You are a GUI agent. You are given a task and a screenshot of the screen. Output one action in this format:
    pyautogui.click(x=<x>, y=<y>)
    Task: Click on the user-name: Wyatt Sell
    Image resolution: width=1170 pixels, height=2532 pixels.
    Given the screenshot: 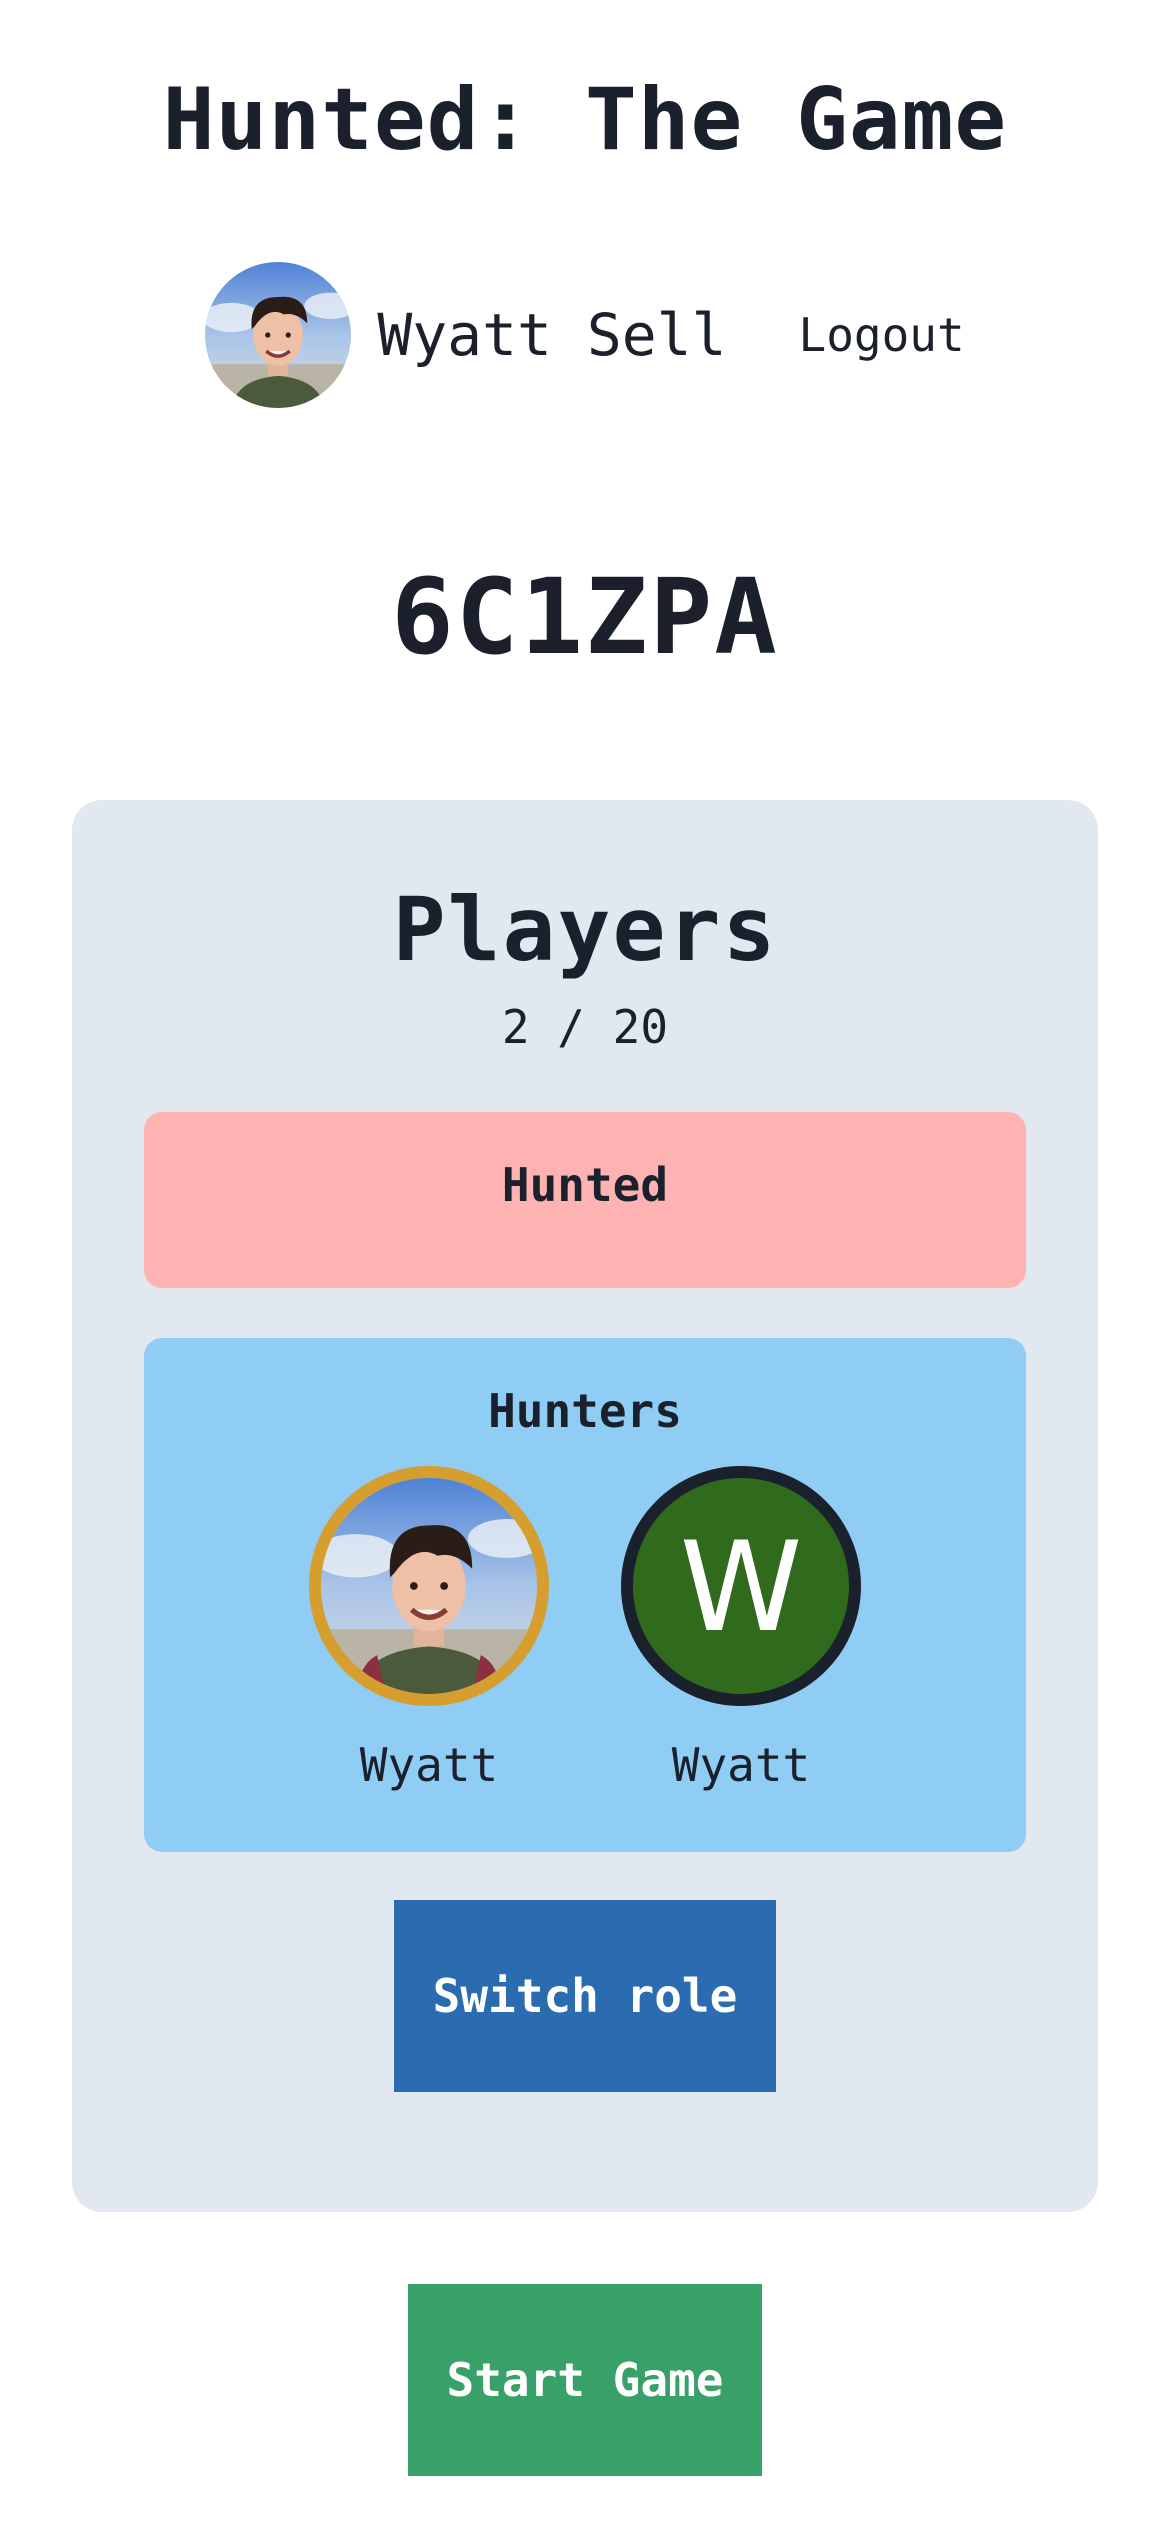 What is the action you would take?
    pyautogui.click(x=552, y=335)
    